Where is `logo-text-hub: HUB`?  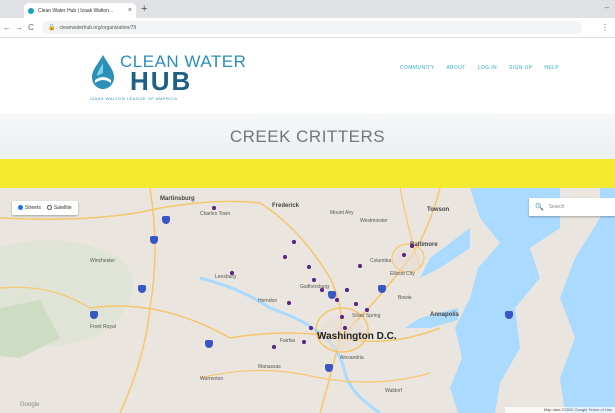
logo-text-hub: HUB is located at coordinates (161, 81).